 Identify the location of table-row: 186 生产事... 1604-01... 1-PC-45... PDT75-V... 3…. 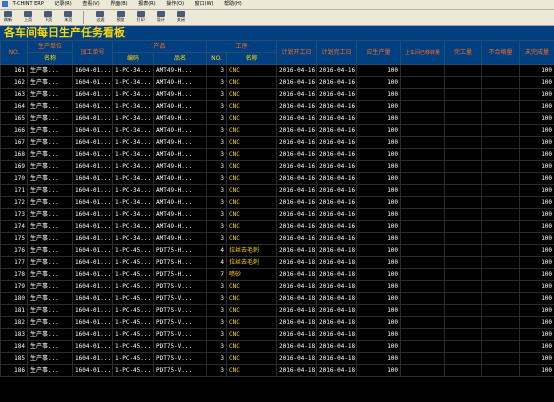
(277, 370).